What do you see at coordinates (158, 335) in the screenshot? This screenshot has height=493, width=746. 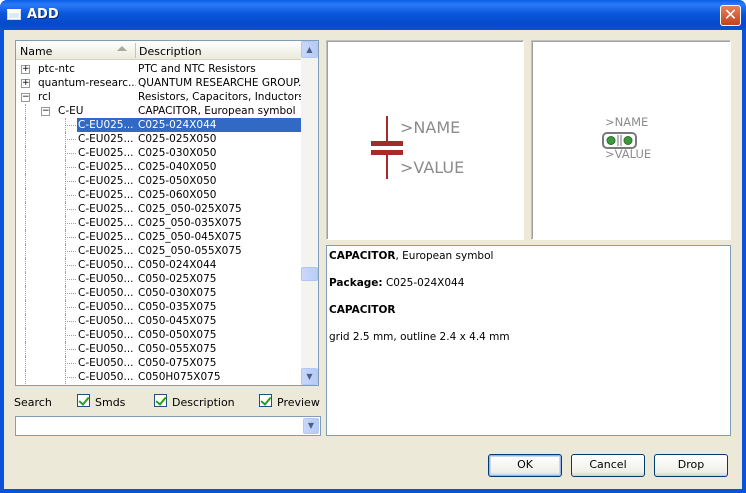 I see `tree-row: C-EU050... C050-050X075` at bounding box center [158, 335].